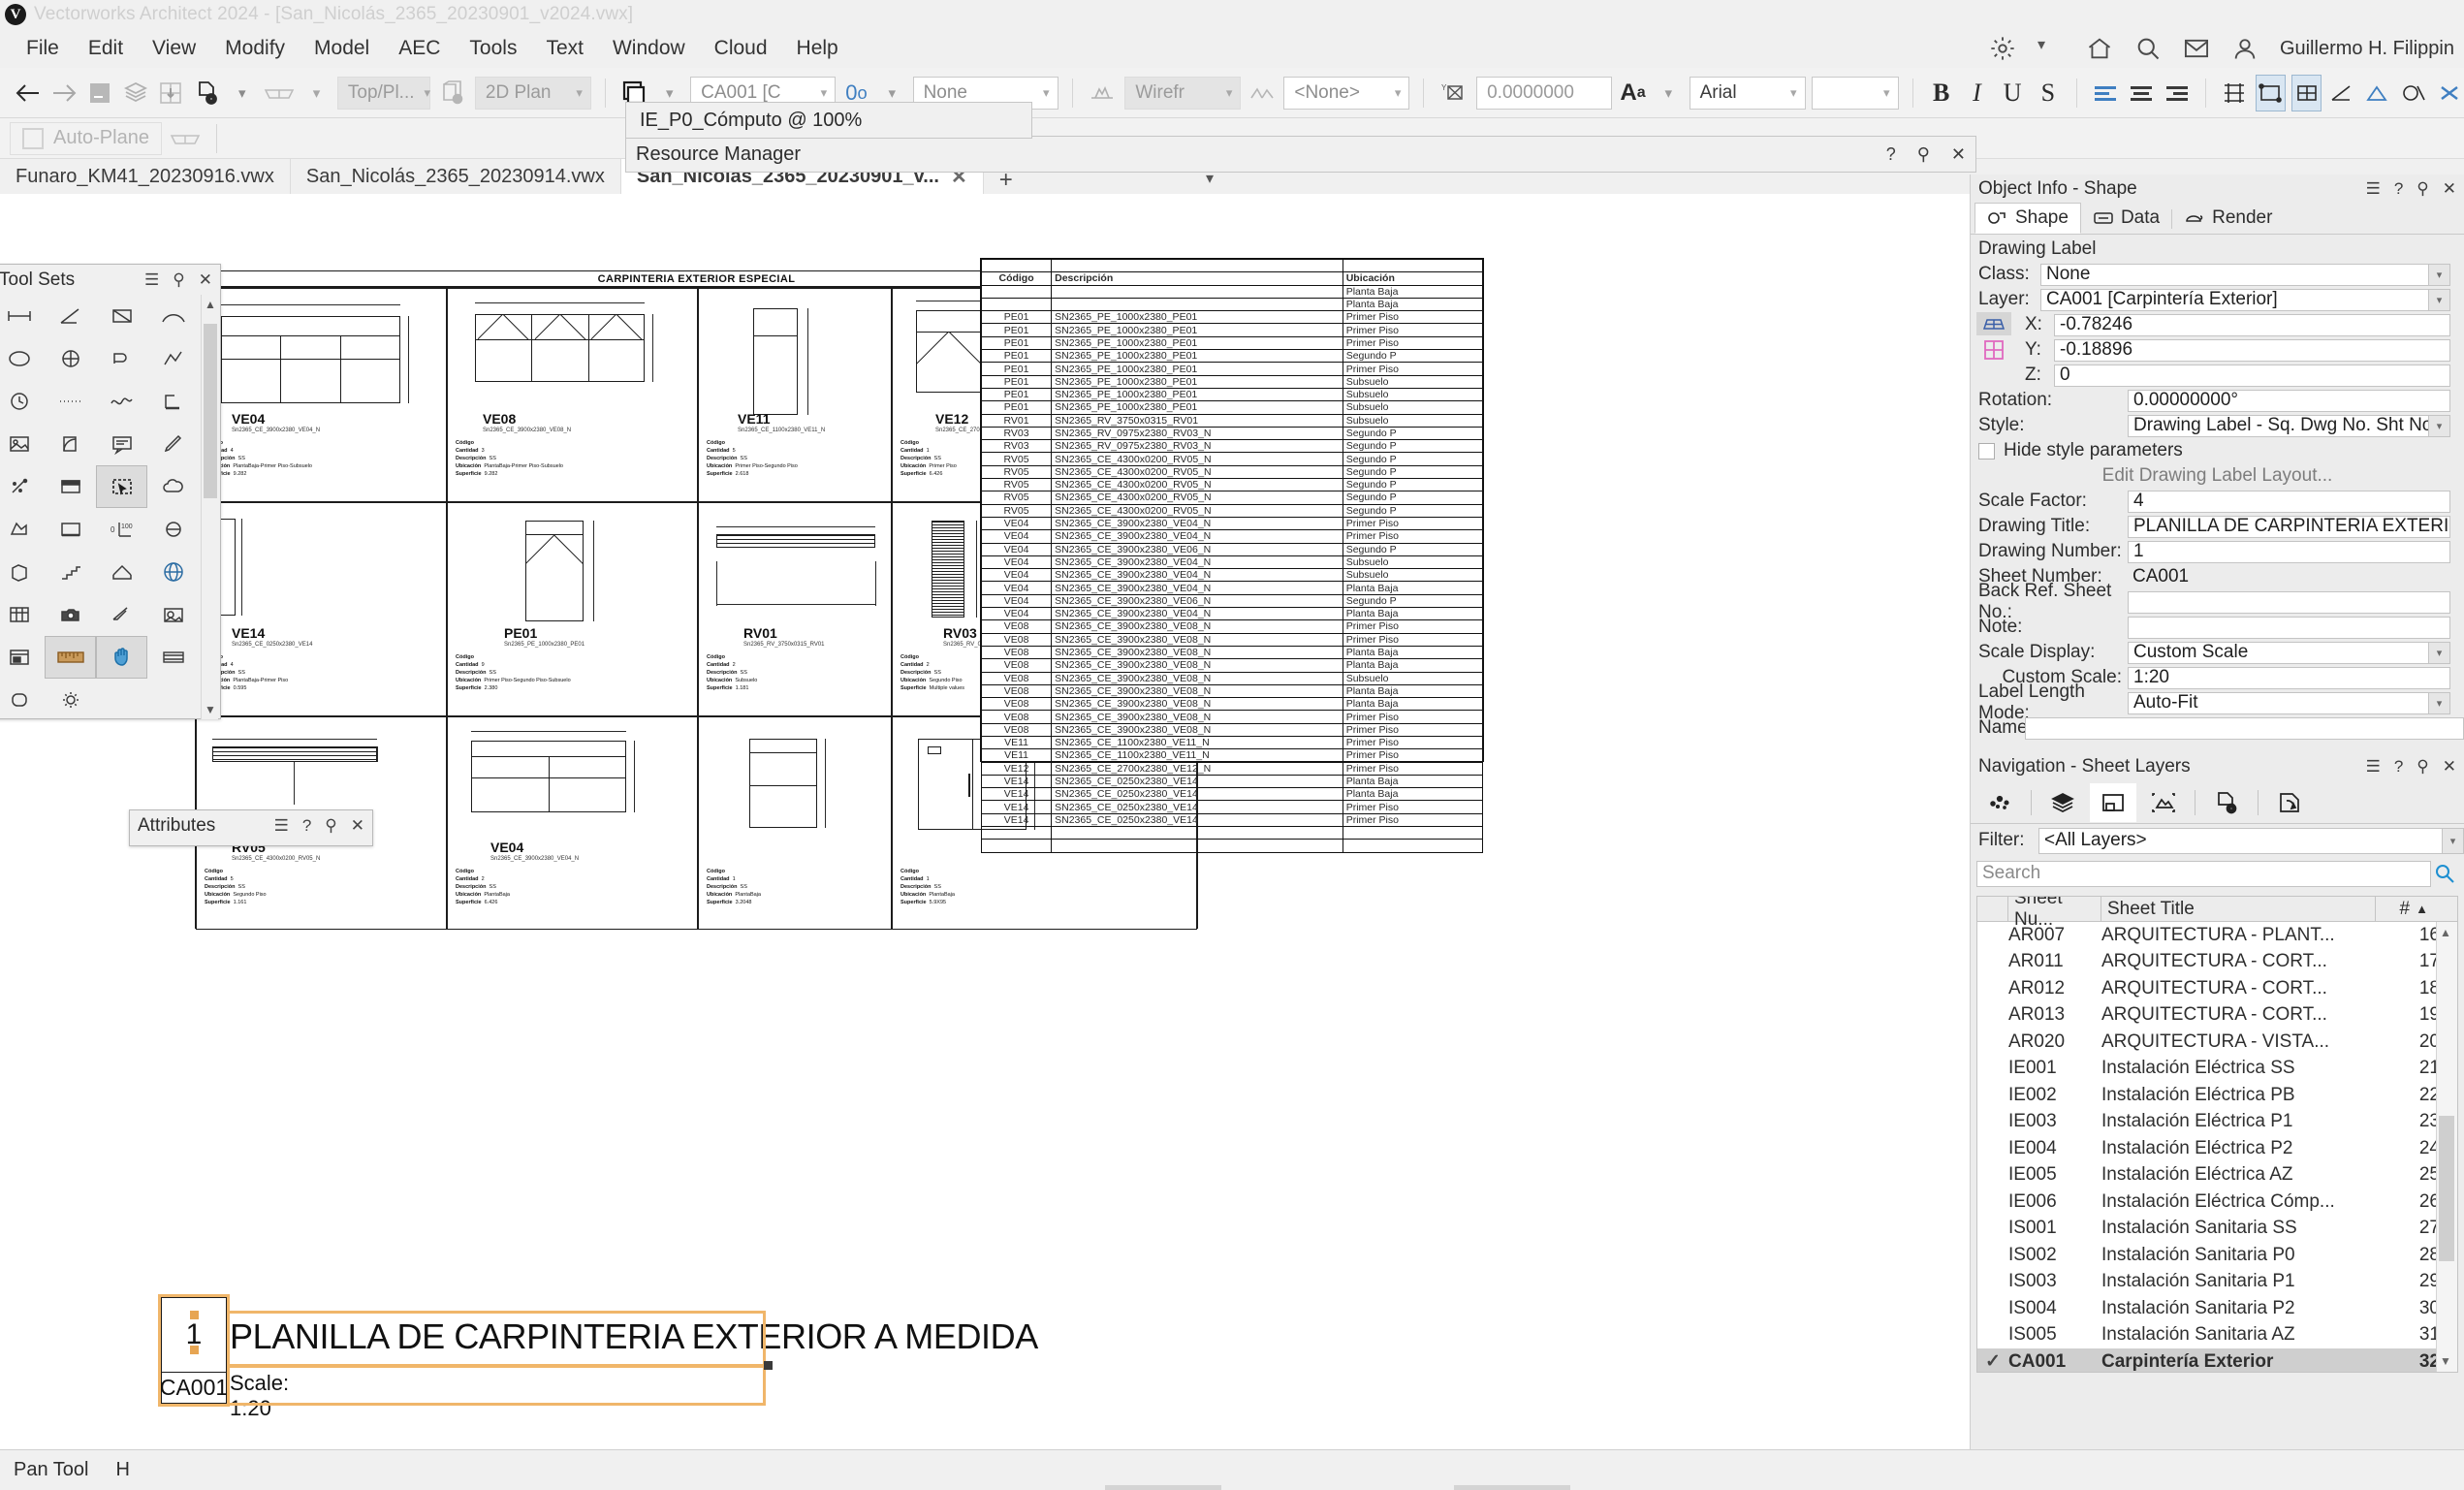 The width and height of the screenshot is (2464, 1490). Describe the element at coordinates (1197, 601) in the screenshot. I see `worksheet-cell: SN2365_CE_3900x2380_VE06_N` at that location.